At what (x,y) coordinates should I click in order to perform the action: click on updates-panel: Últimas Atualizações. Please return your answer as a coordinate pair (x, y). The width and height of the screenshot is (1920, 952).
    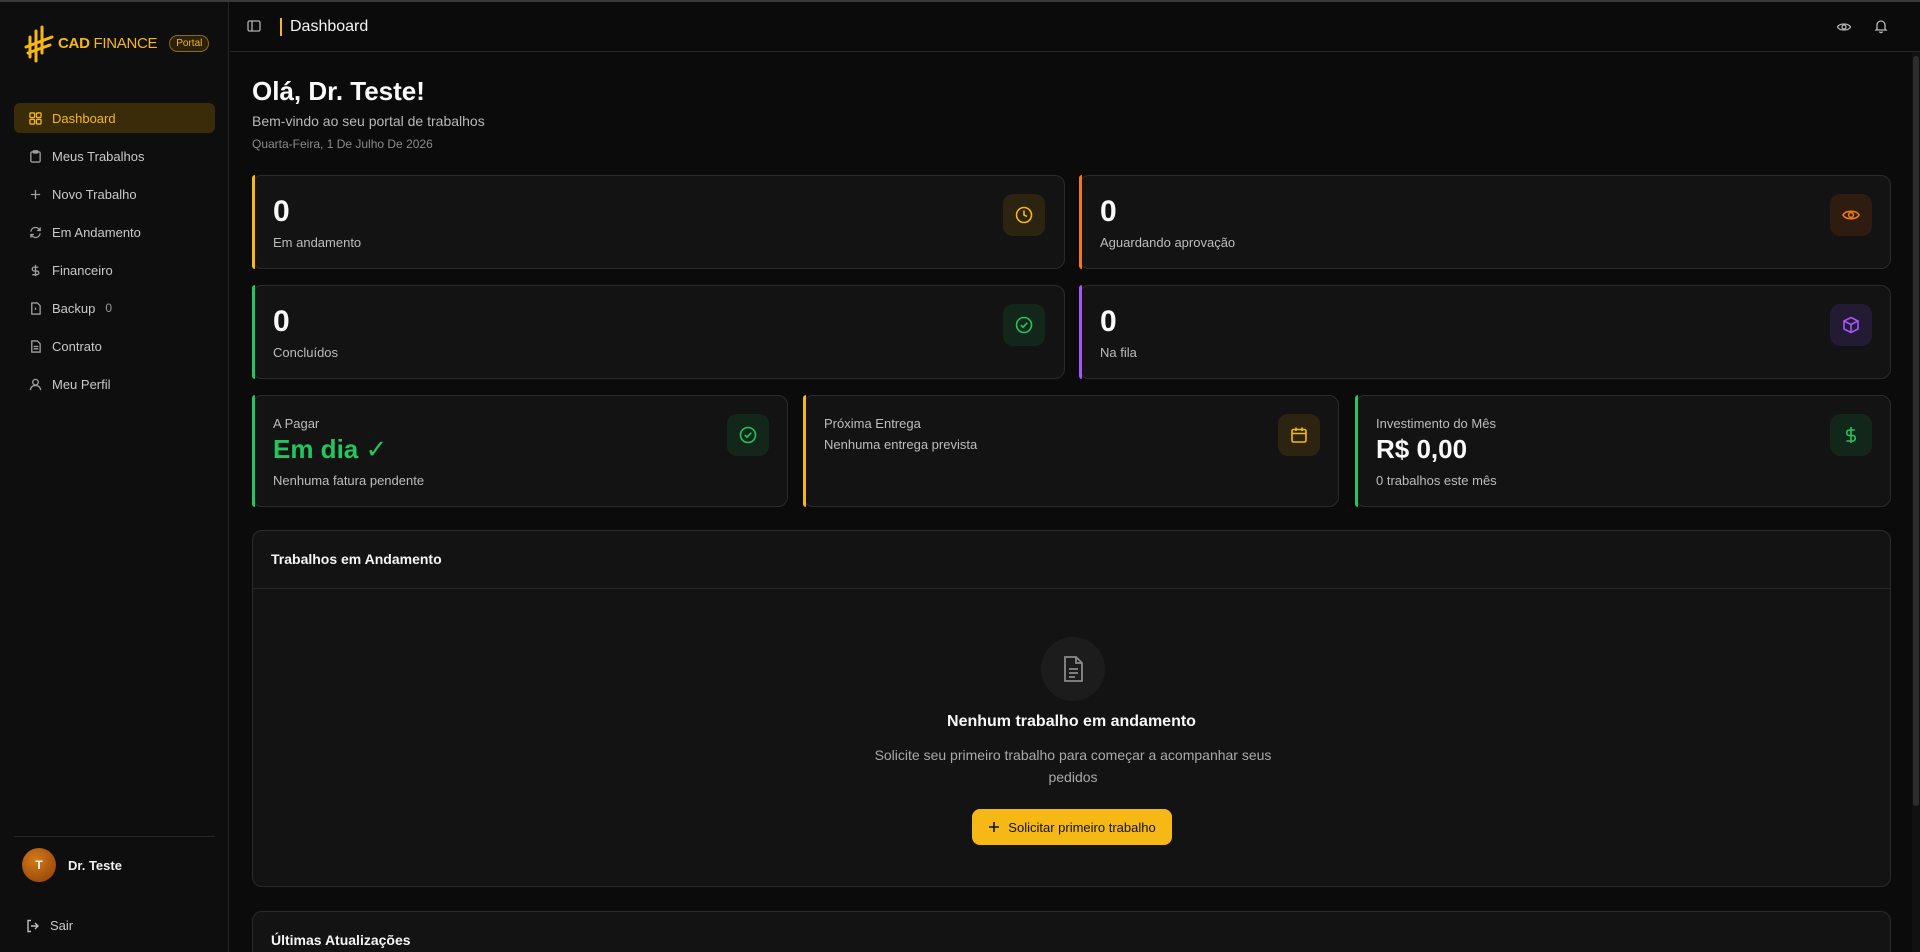
    Looking at the image, I should click on (1071, 931).